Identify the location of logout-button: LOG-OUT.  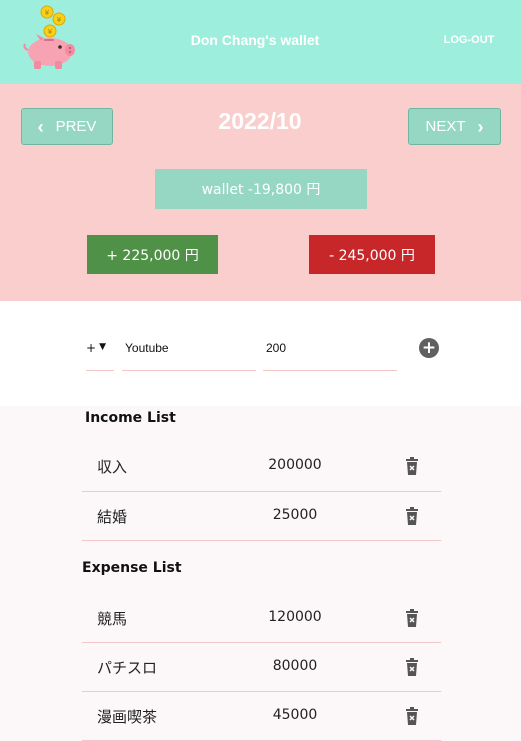
(469, 40).